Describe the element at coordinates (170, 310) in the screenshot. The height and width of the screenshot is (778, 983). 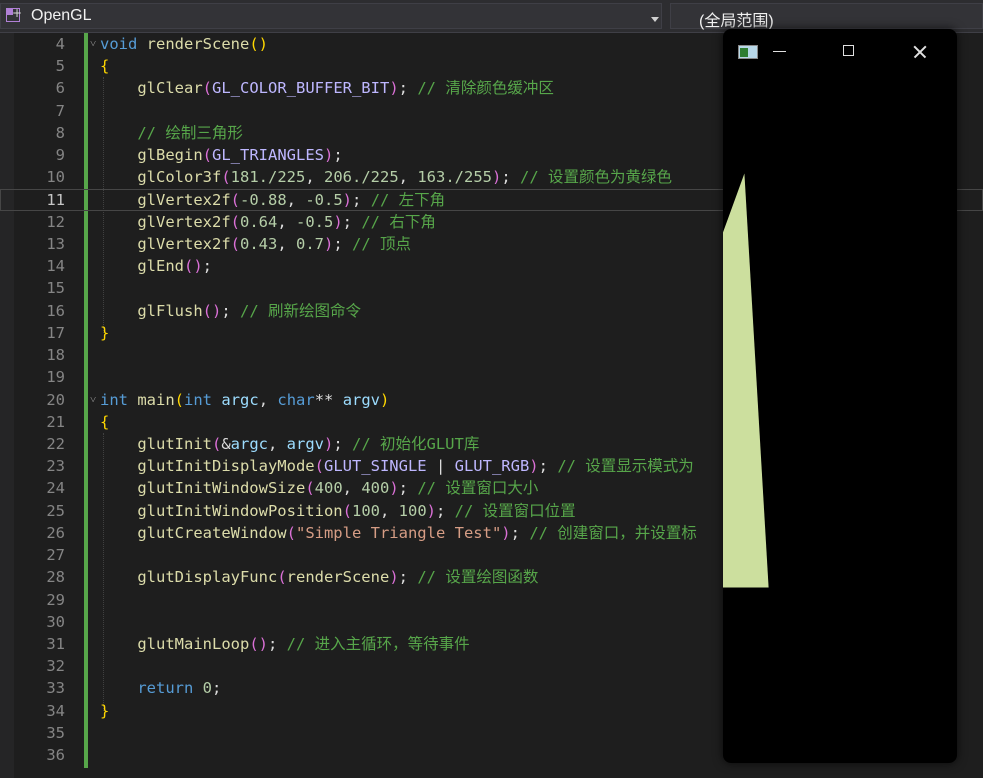
I see `code-token: glFlush` at that location.